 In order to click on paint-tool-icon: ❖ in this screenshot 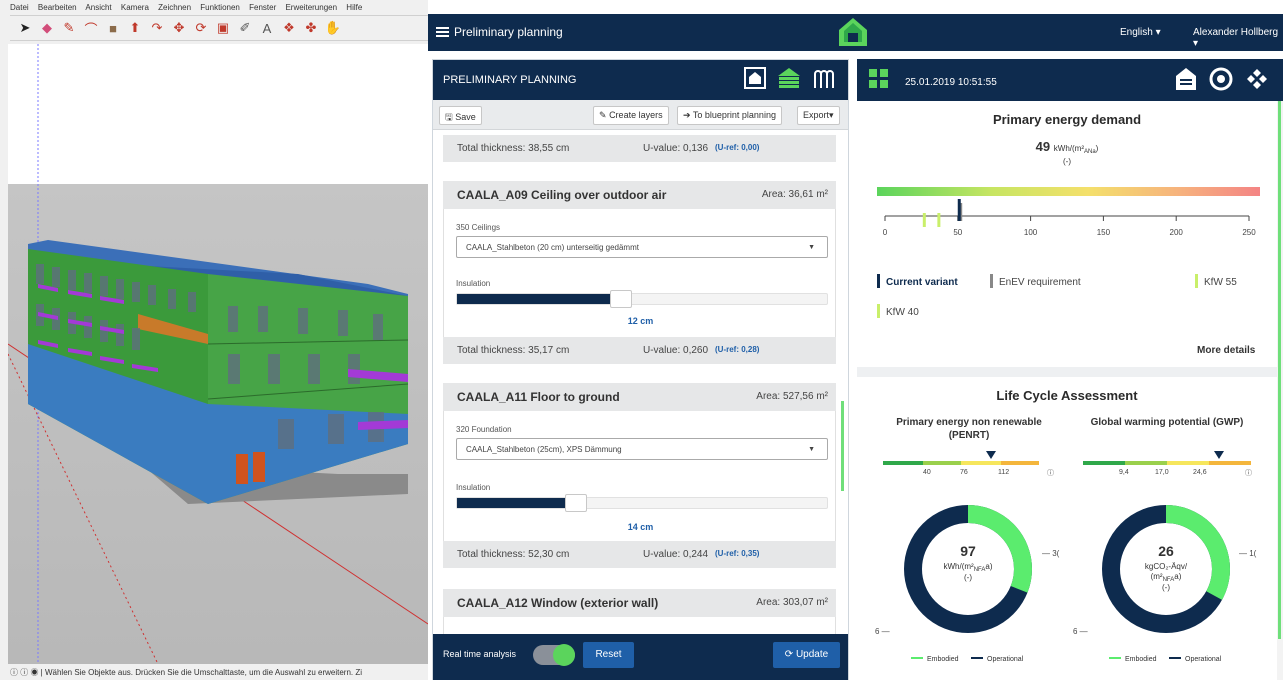, I will do `click(289, 28)`.